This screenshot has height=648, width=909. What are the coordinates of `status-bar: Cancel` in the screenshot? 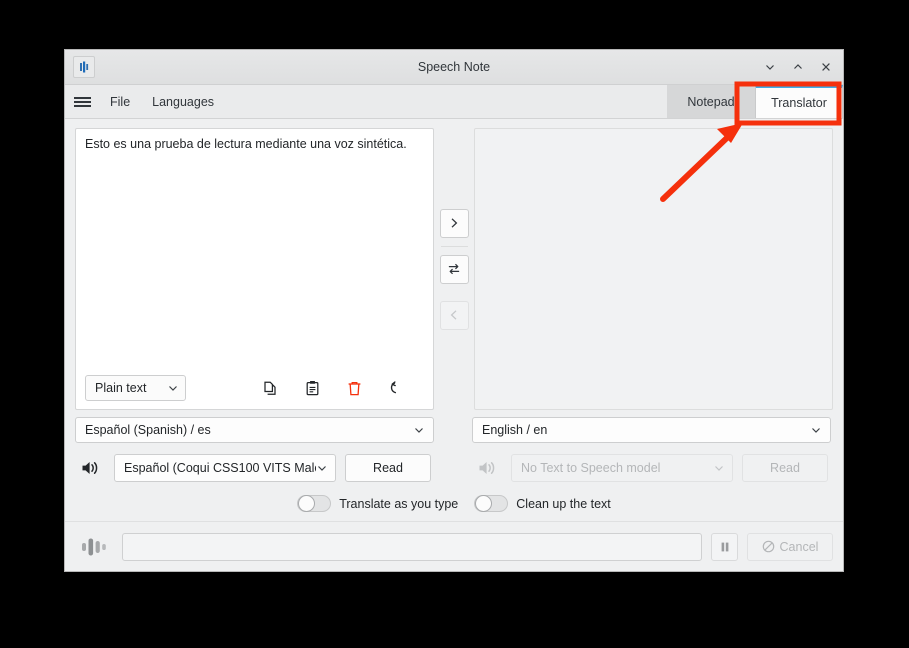 It's located at (454, 546).